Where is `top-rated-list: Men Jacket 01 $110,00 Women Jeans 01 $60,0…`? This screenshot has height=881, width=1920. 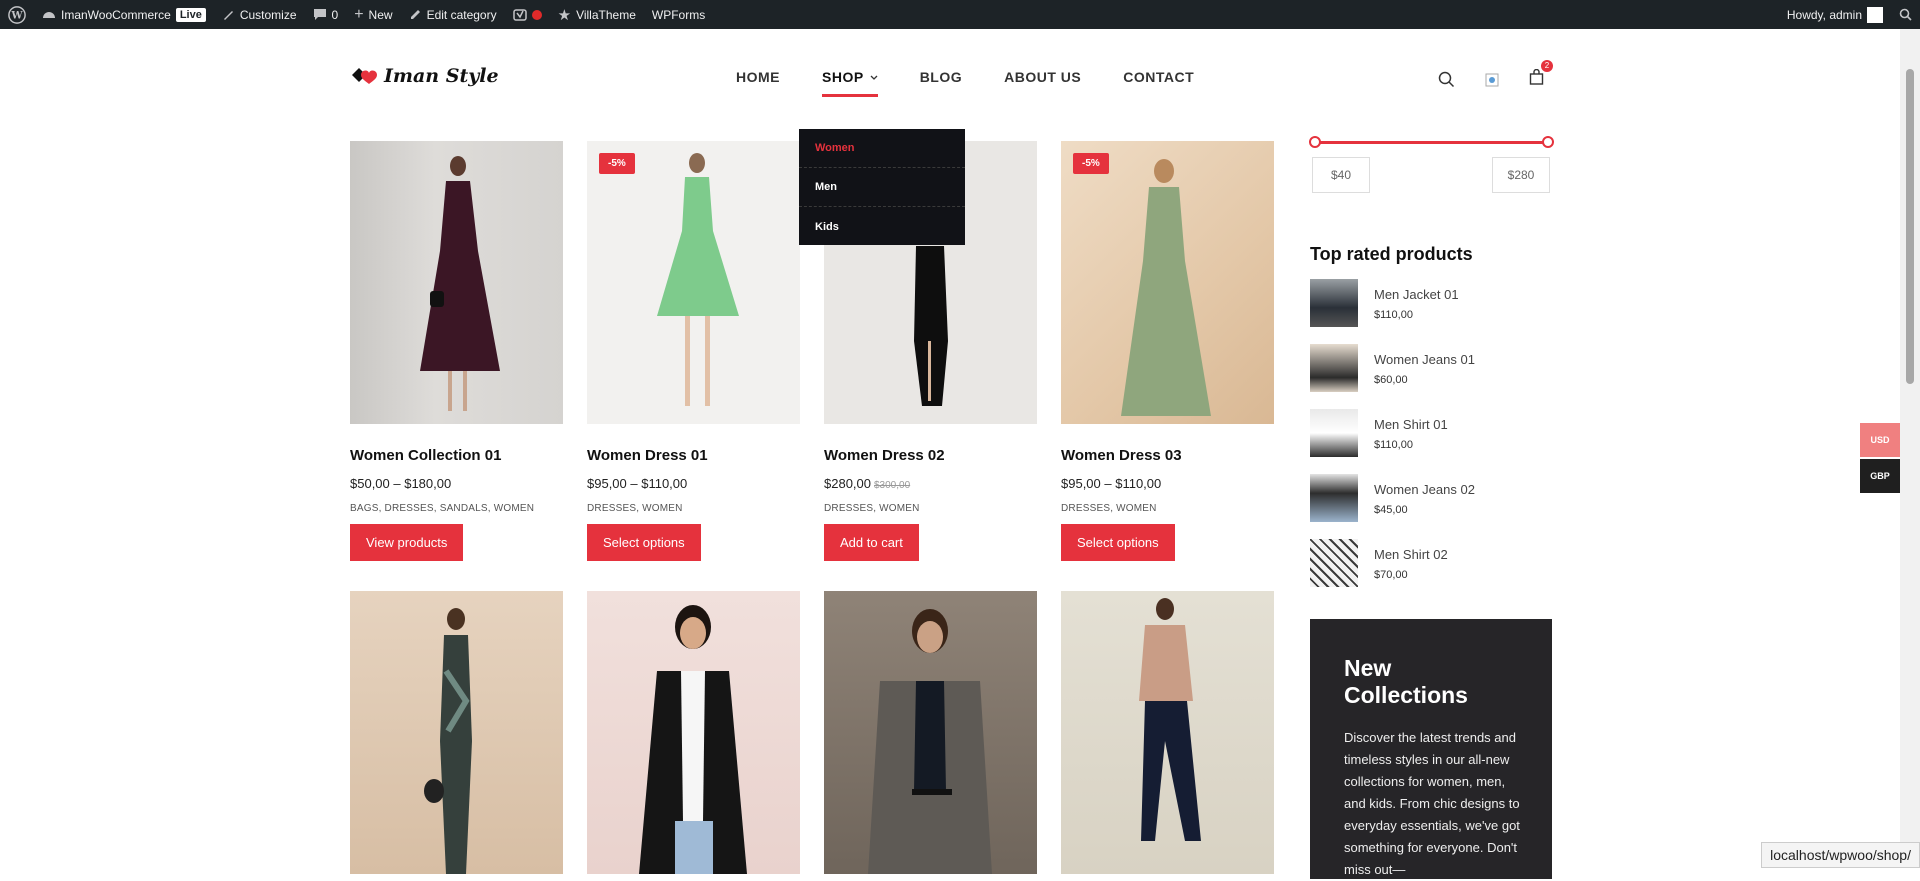
top-rated-list: Men Jacket 01 $110,00 Women Jeans 01 $60,0… is located at coordinates (1431, 441).